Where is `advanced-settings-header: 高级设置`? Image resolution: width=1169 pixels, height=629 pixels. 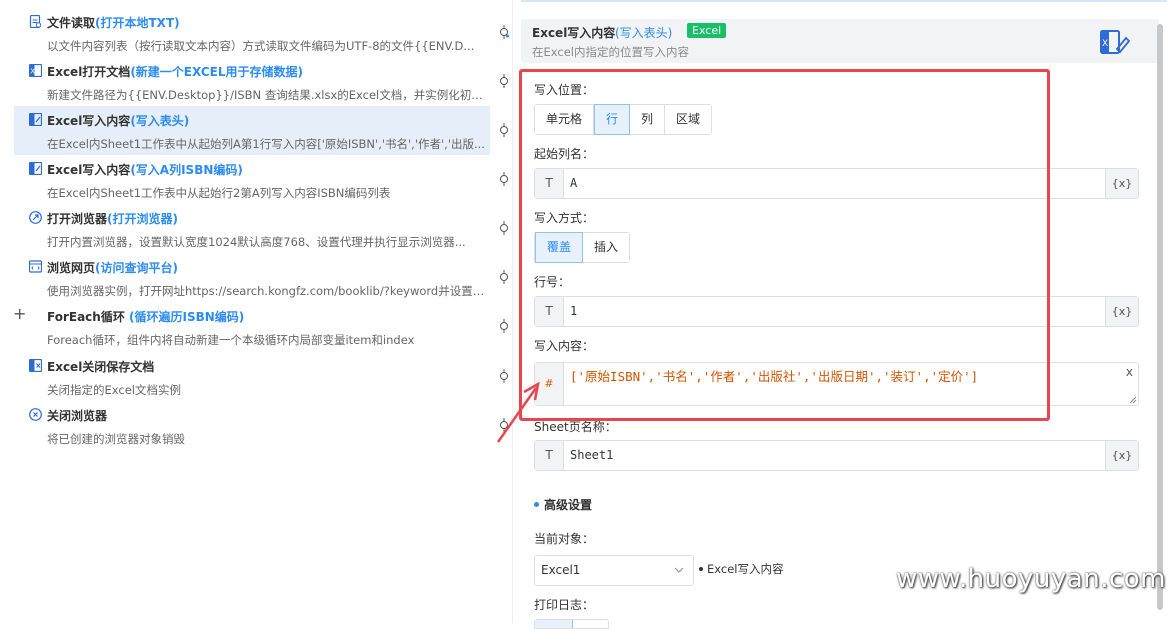 advanced-settings-header: 高级设置 is located at coordinates (563, 504).